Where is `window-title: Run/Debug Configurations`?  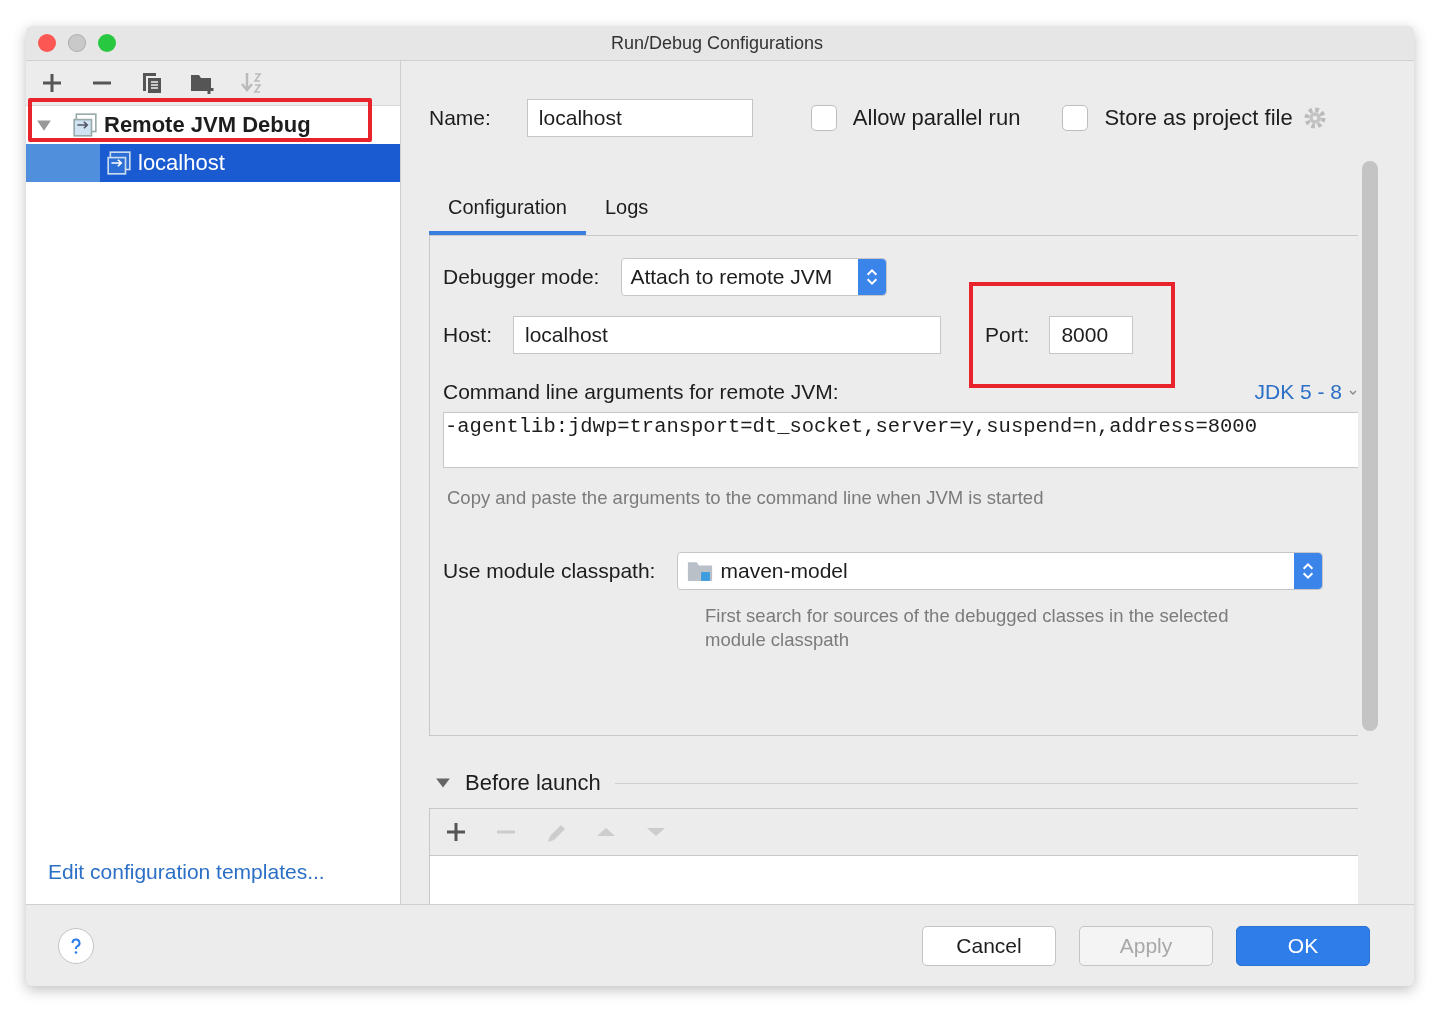 window-title: Run/Debug Configurations is located at coordinates (717, 43).